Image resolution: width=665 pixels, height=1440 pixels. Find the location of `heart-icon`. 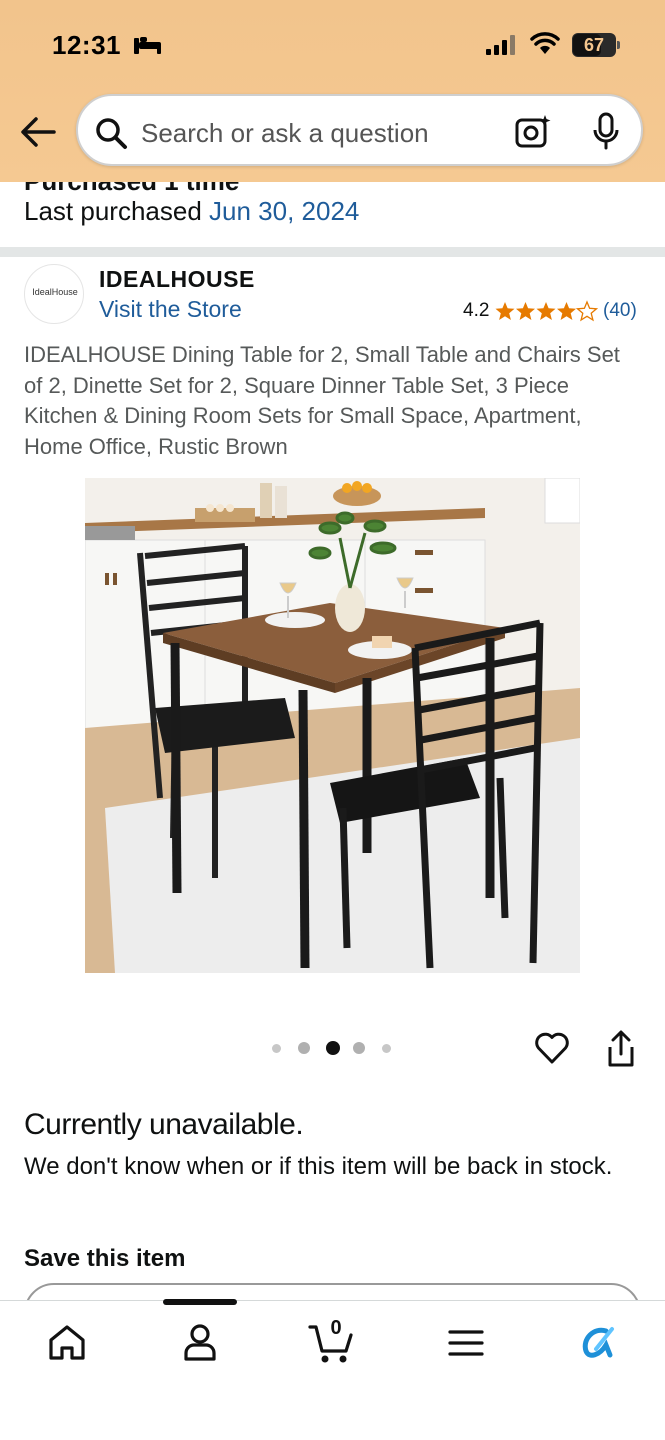

heart-icon is located at coordinates (552, 1047).